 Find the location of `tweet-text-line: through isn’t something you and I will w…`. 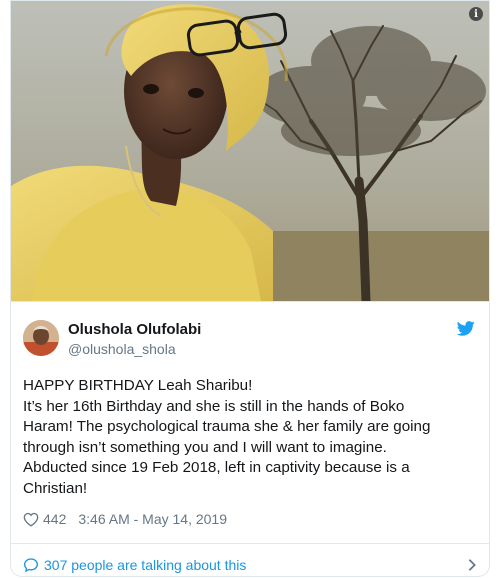

tweet-text-line: through isn’t something you and I will w… is located at coordinates (205, 447).